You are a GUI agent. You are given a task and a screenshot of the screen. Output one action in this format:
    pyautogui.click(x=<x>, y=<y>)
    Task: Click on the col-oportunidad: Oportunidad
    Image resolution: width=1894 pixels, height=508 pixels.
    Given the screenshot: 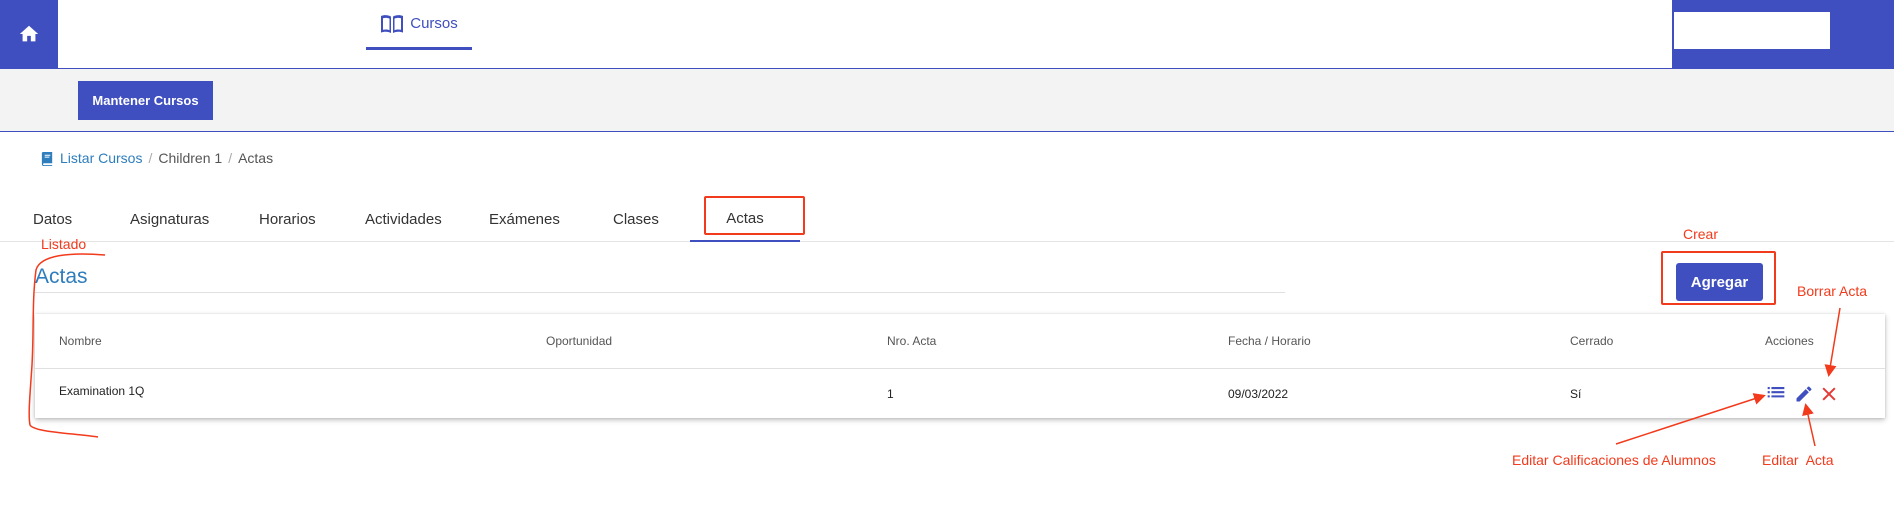 What is the action you would take?
    pyautogui.click(x=579, y=341)
    